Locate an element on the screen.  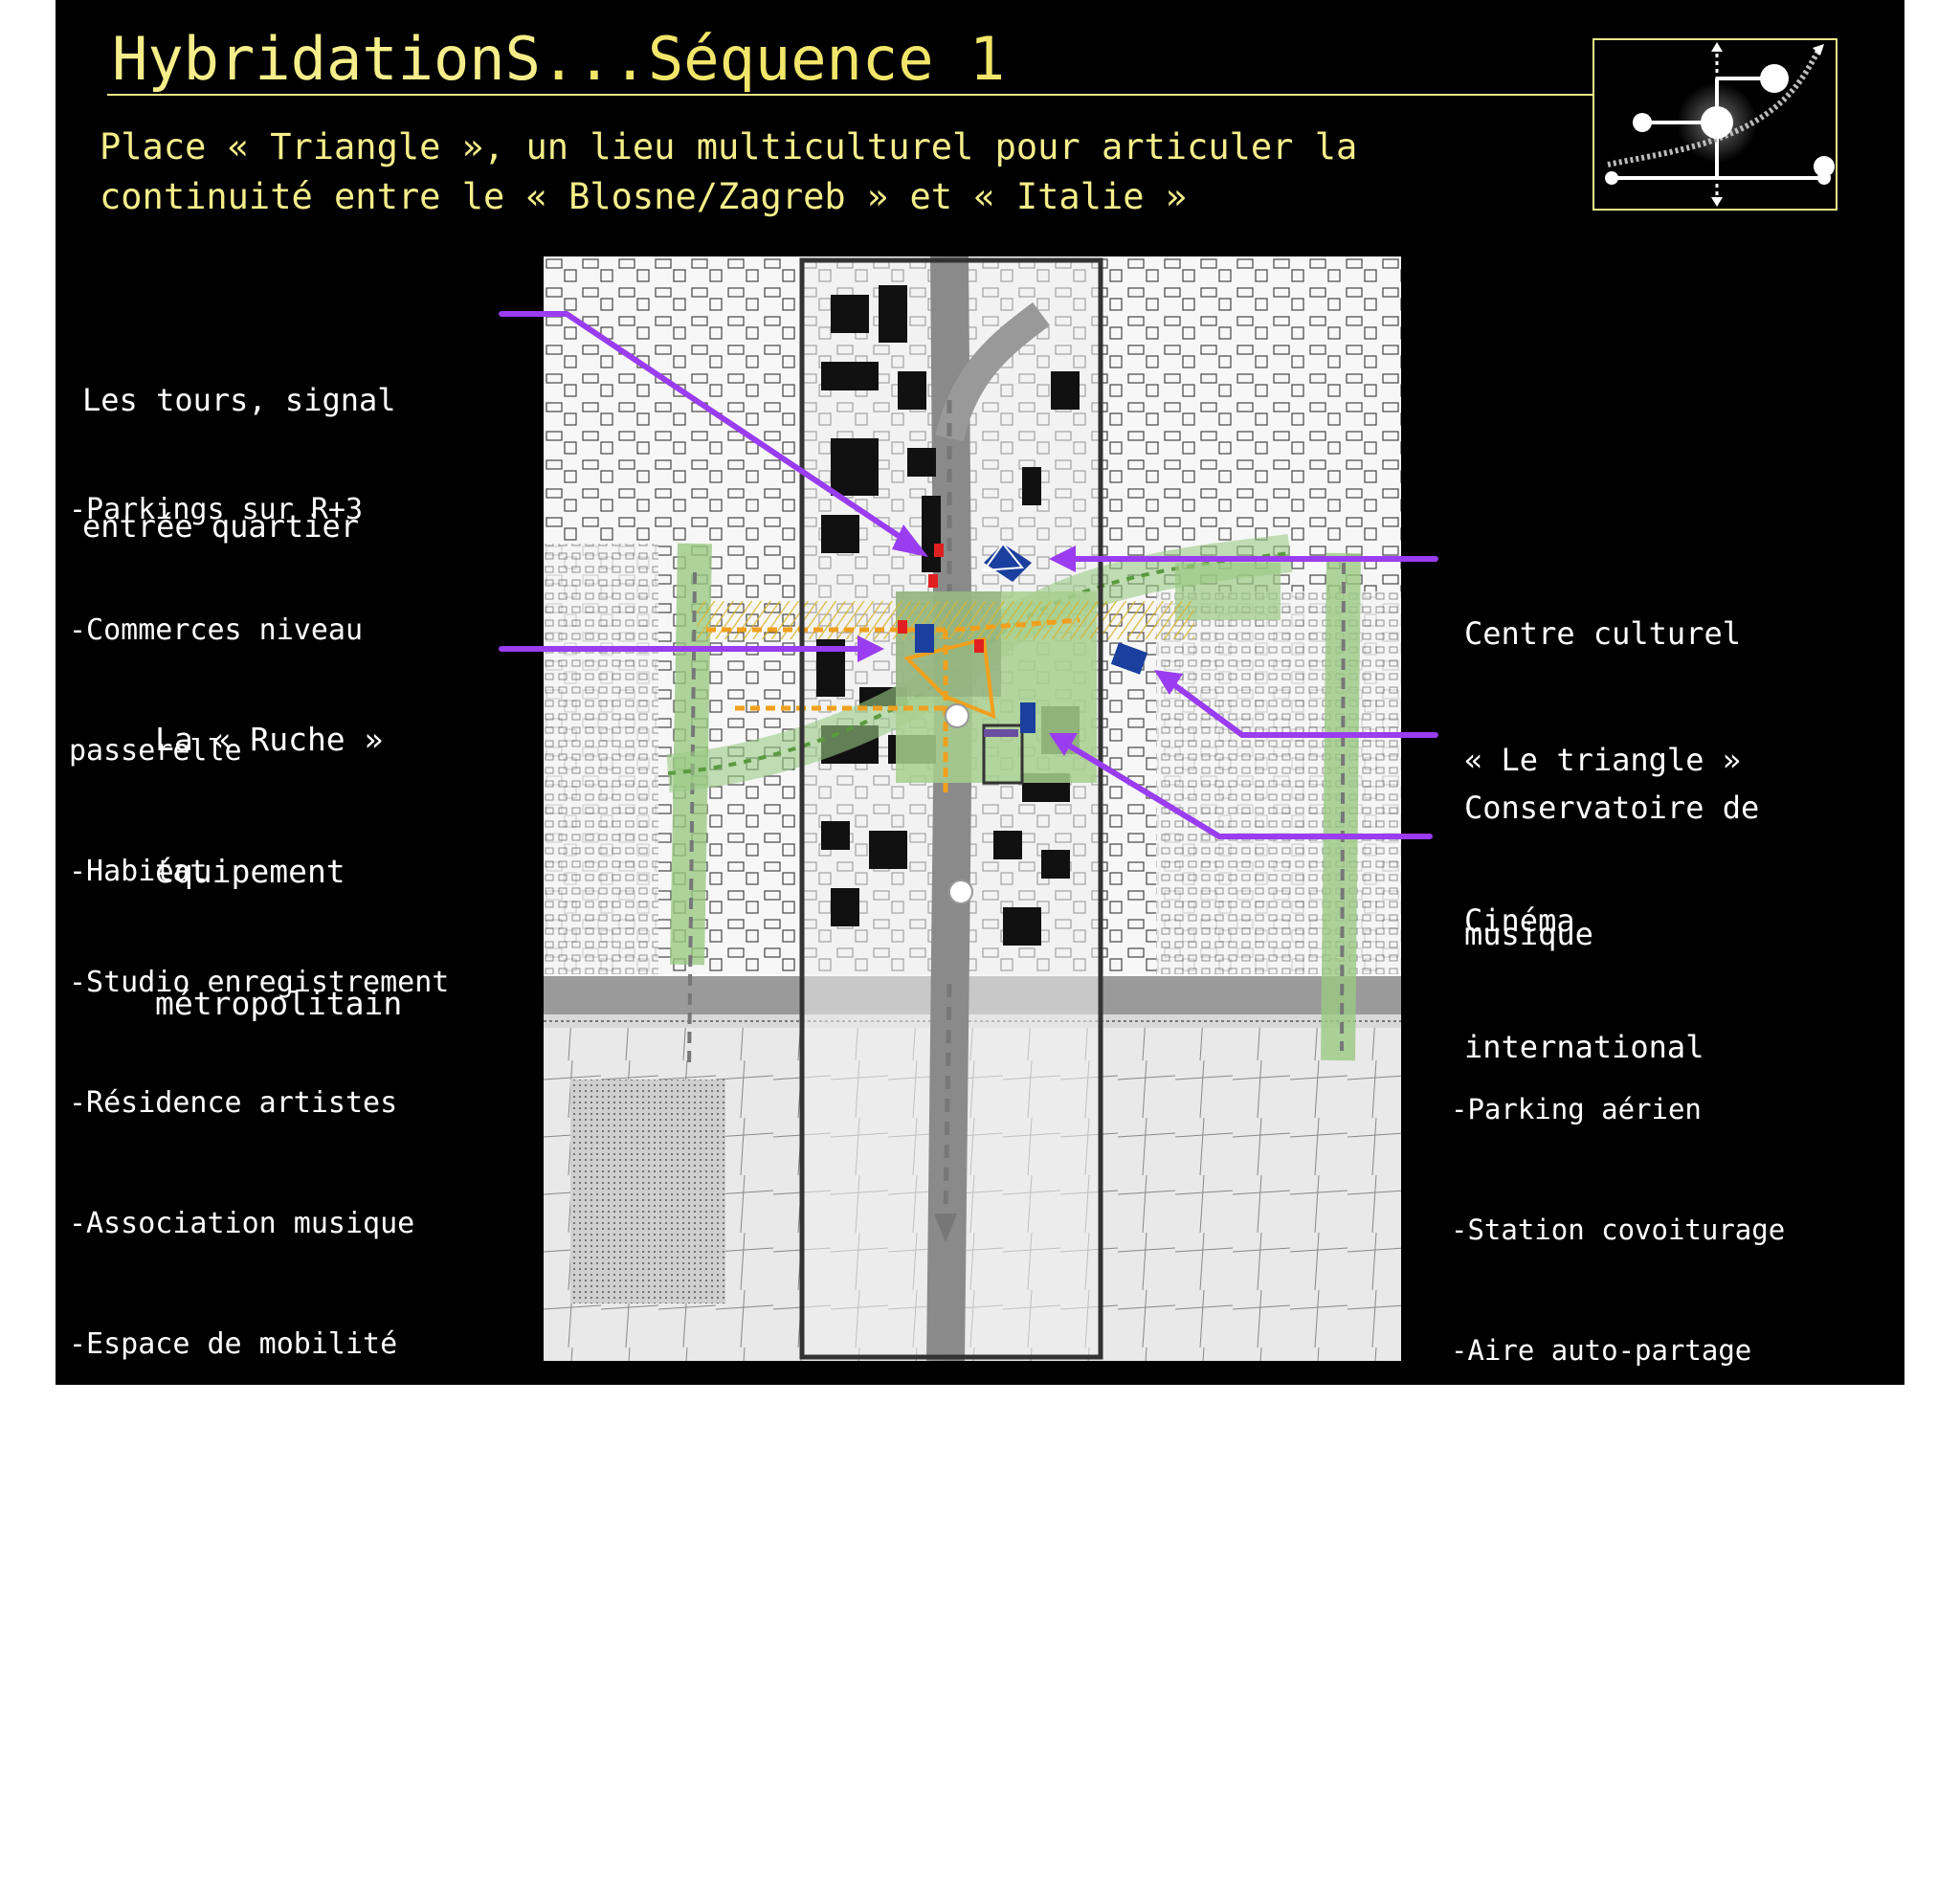
list-item: -Salle de sport is located at coordinates (1577, 1832).